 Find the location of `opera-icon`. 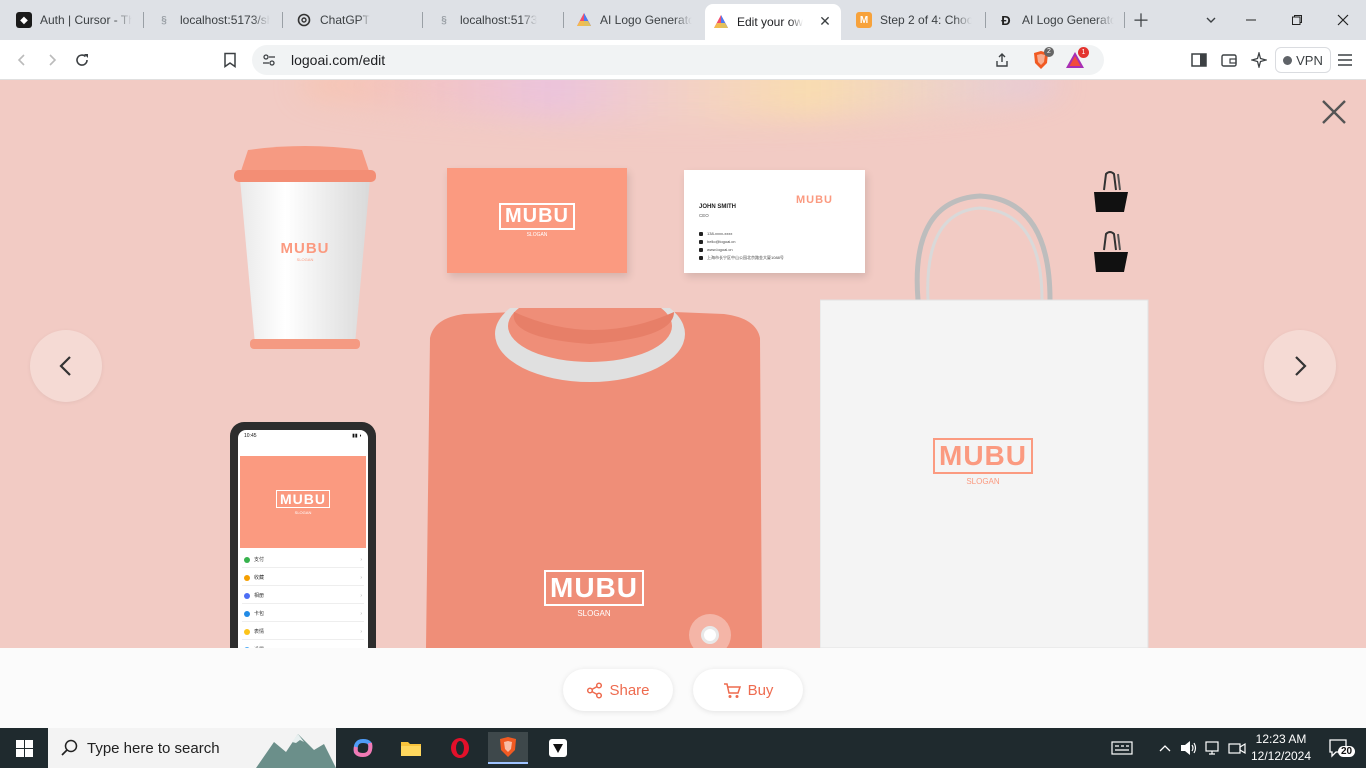

opera-icon is located at coordinates (460, 748).